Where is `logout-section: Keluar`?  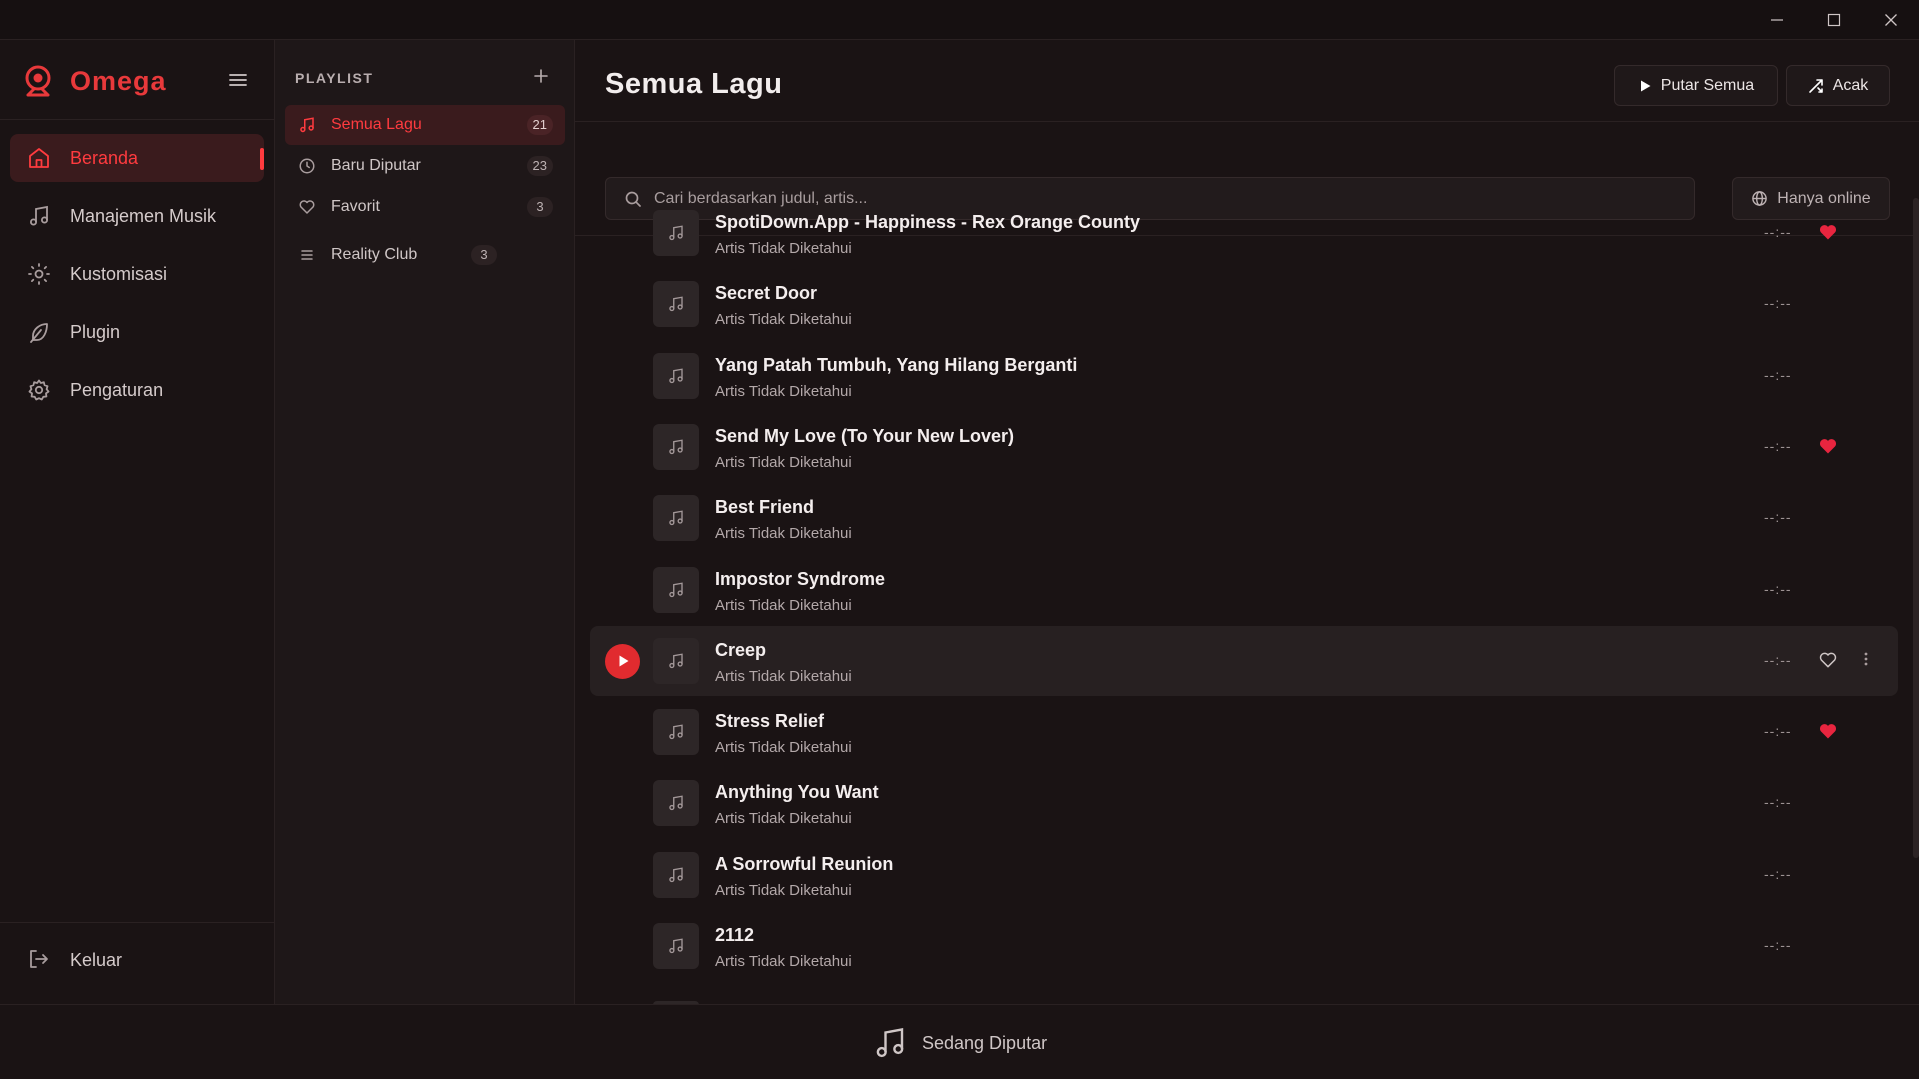 logout-section: Keluar is located at coordinates (137, 963).